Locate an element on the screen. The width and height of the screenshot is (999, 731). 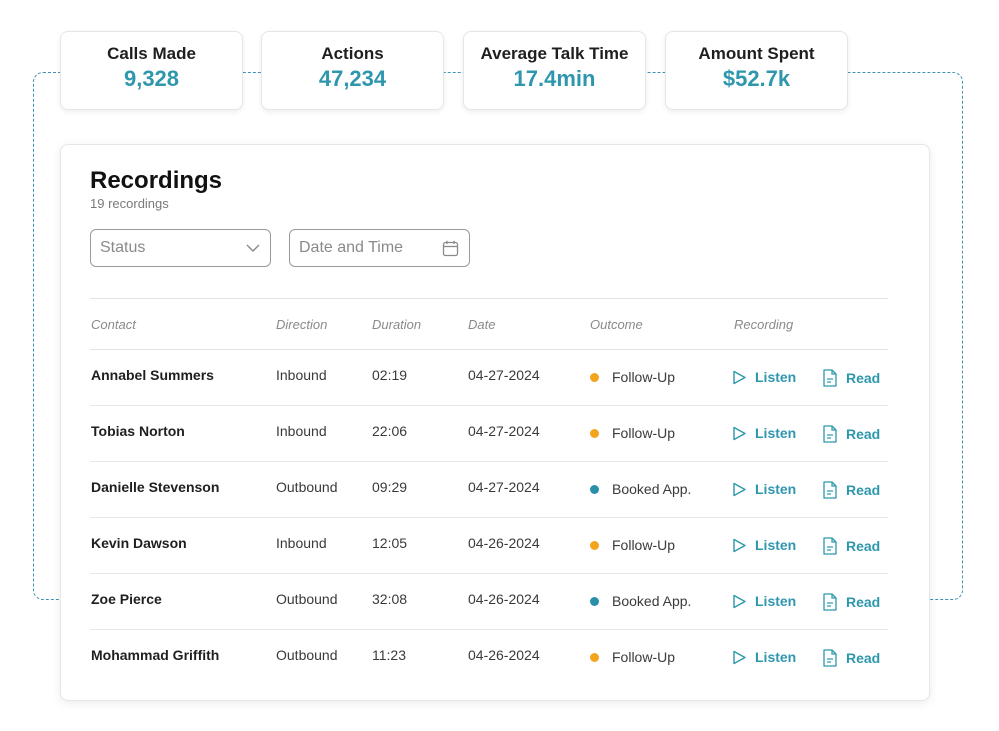
stat-card-calls-made: Calls Made 9,328 is located at coordinates (151, 70).